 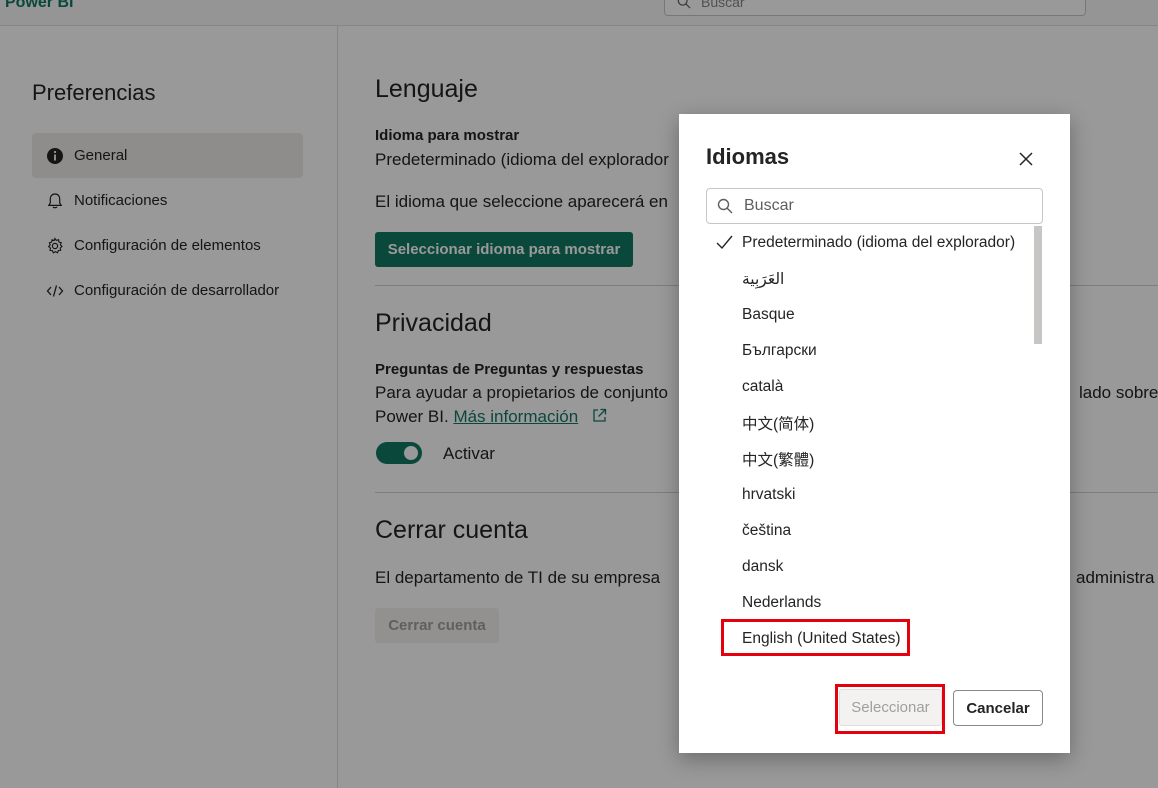 I want to click on language-option-default: Predeterminado (idioma del explorador), so click(x=871, y=243).